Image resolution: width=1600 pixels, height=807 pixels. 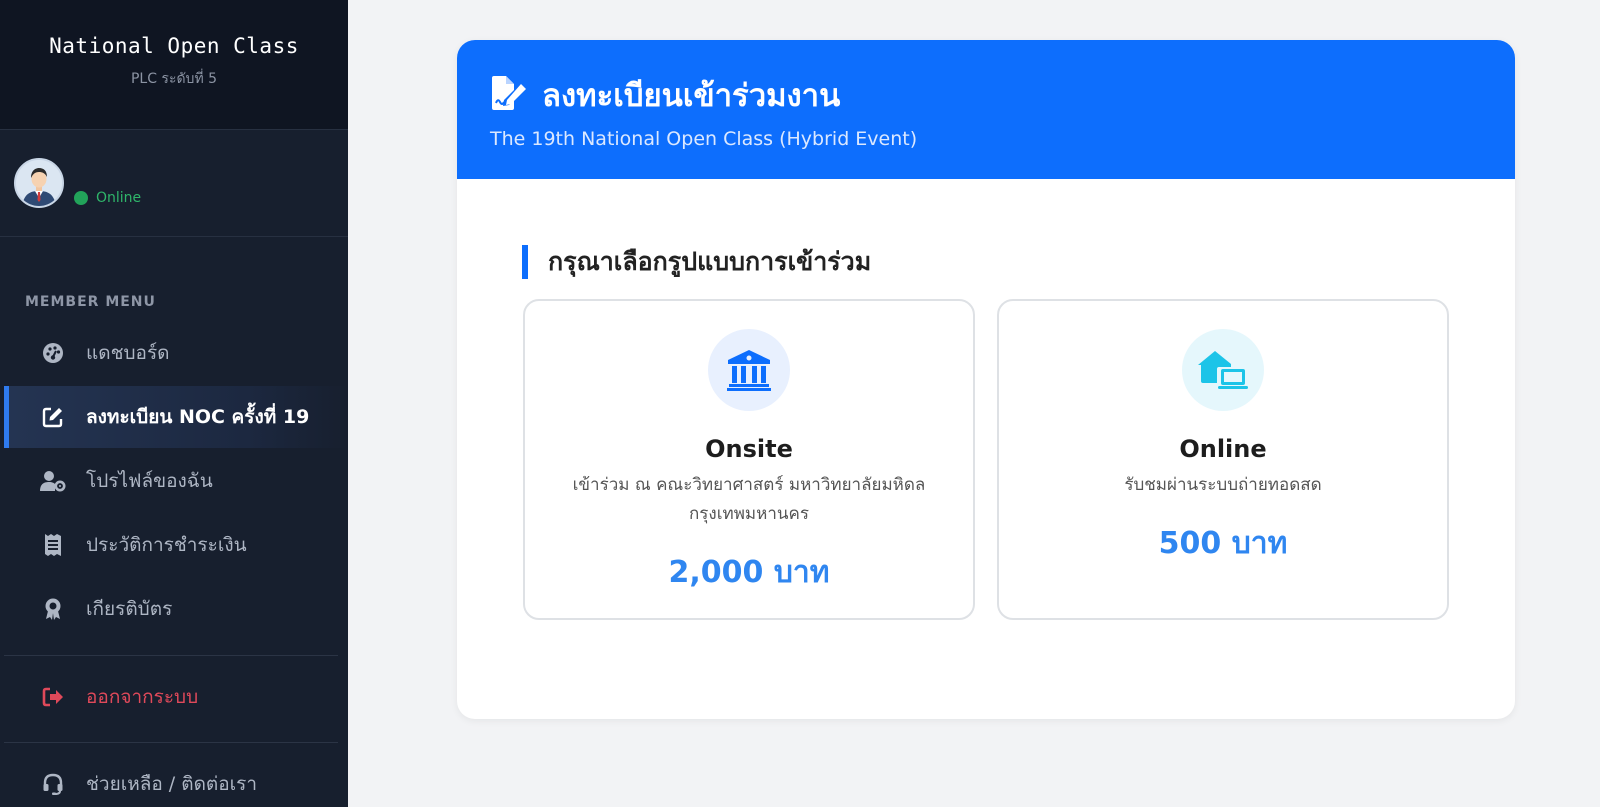 What do you see at coordinates (696, 262) in the screenshot?
I see `section-title: กรุณาเลือกรูปแบบการเข้าร่วม` at bounding box center [696, 262].